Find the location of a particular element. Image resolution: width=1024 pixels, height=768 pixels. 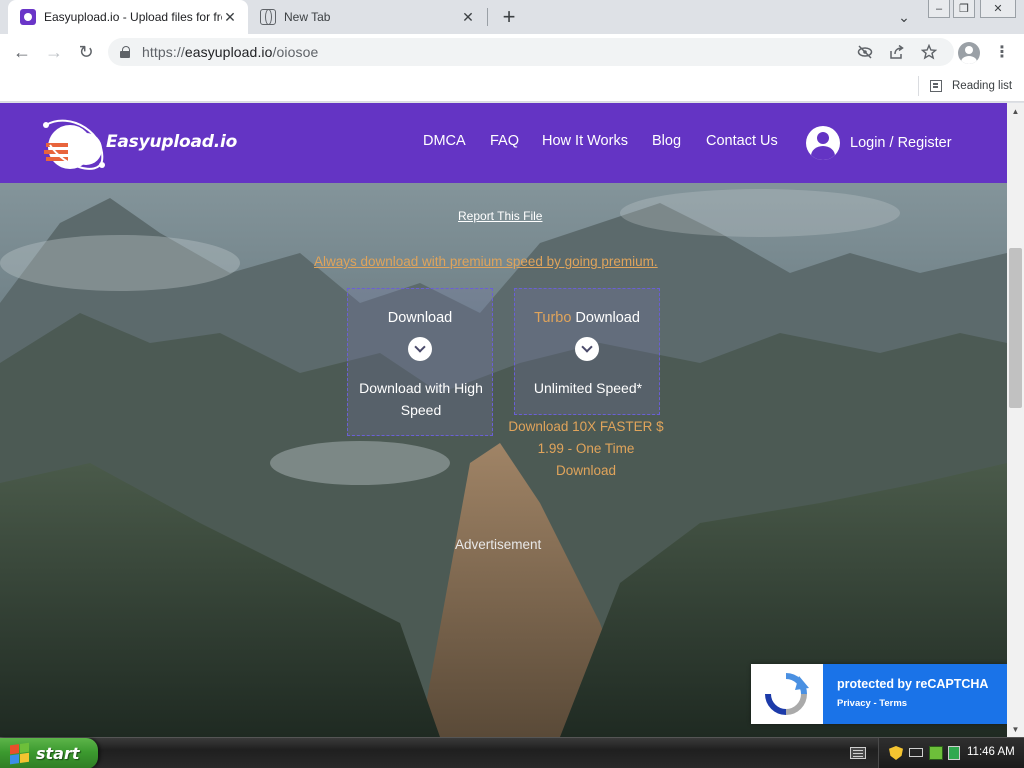

login-register-button: Login / Register is located at coordinates (879, 143).